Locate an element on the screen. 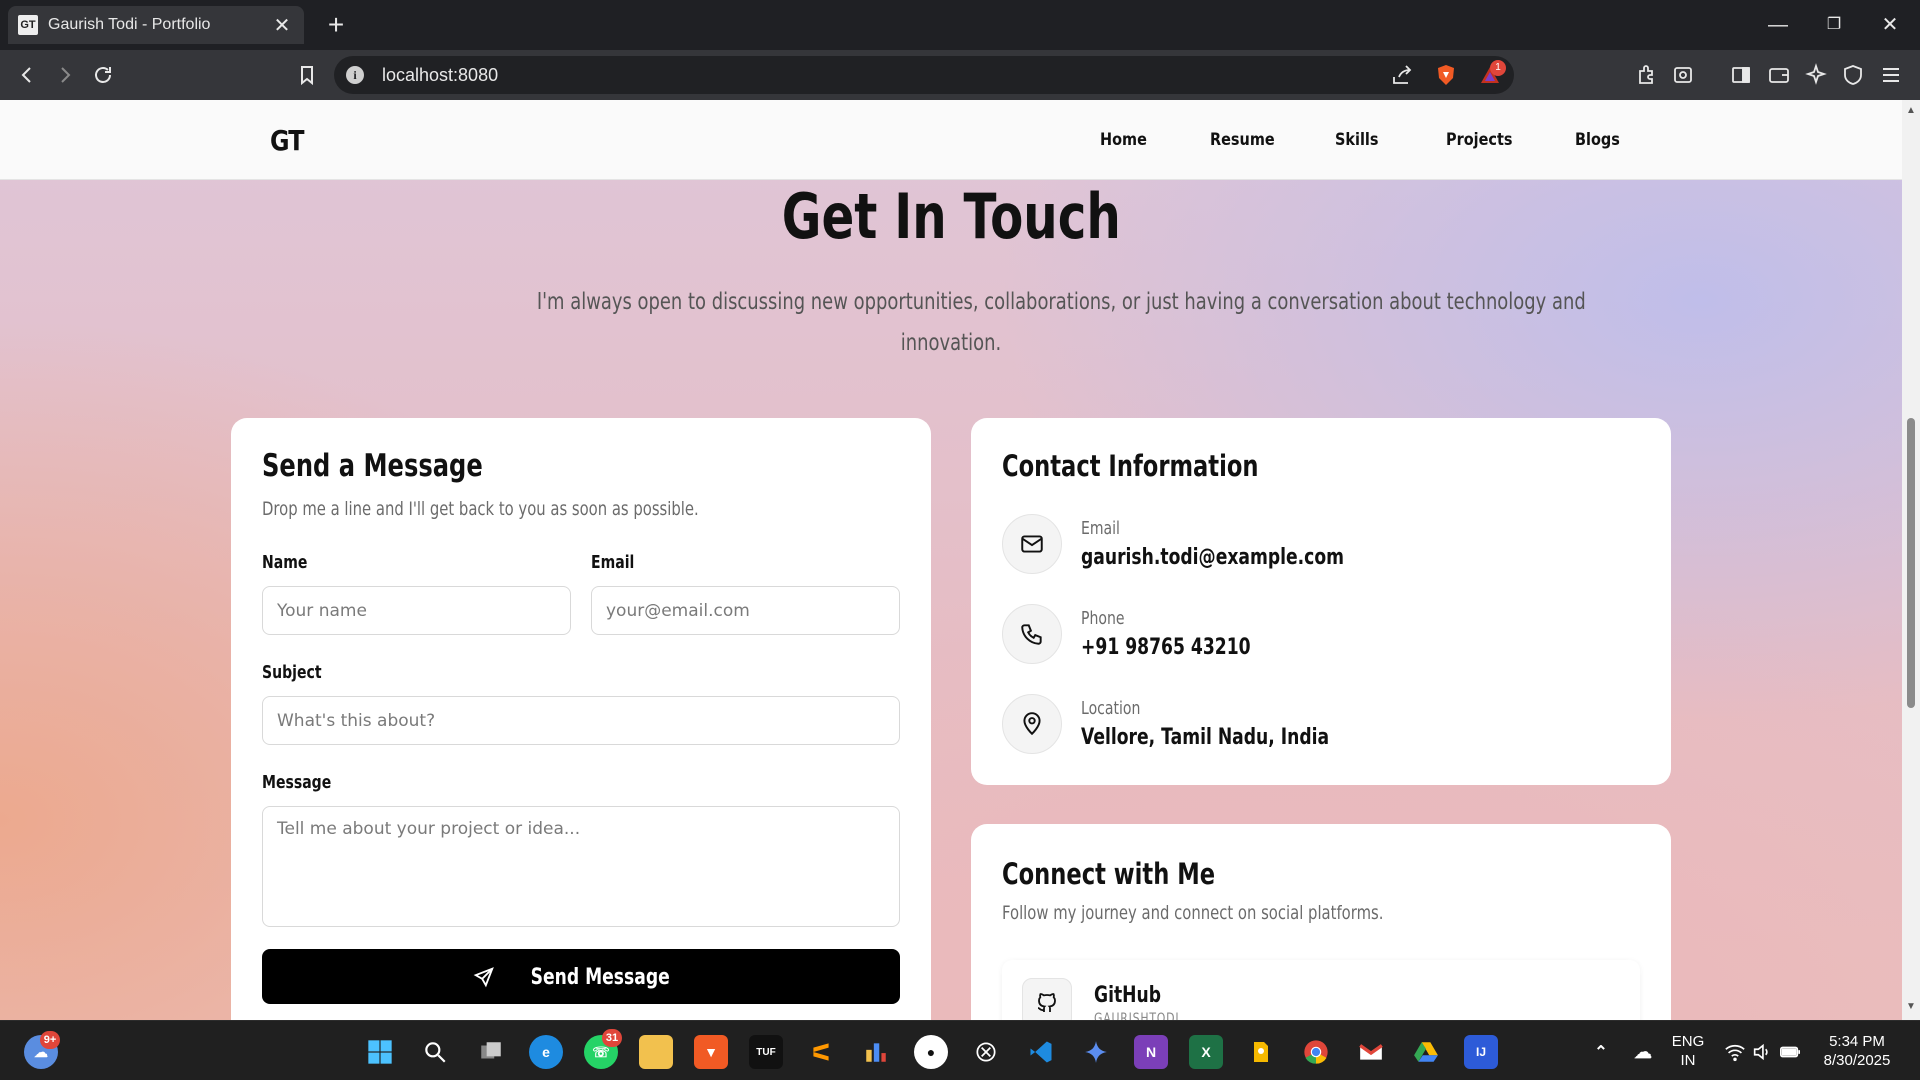  browser-tab: GT Gaurish Todi - Portfolio ✕ is located at coordinates (156, 25).